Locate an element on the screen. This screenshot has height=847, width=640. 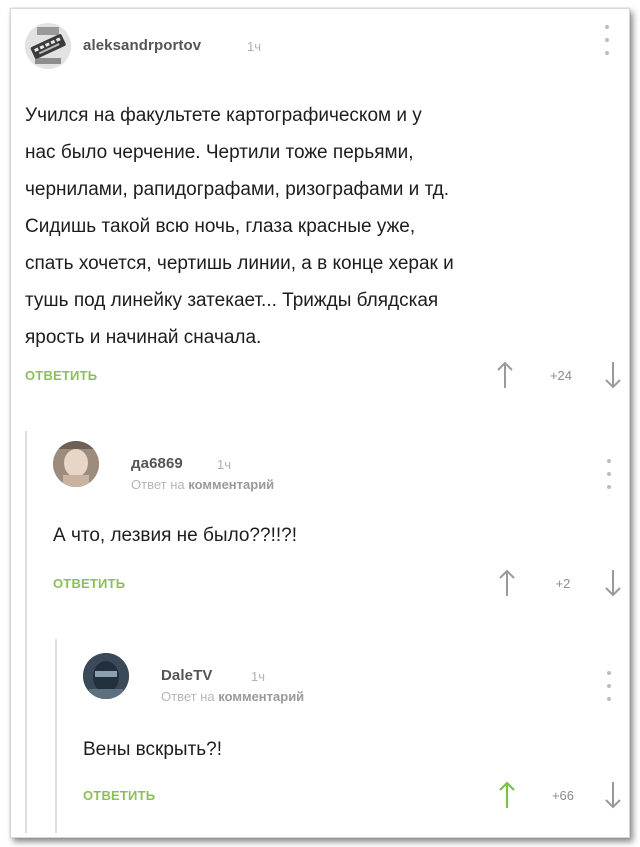
comment-score: +66 is located at coordinates (563, 795).